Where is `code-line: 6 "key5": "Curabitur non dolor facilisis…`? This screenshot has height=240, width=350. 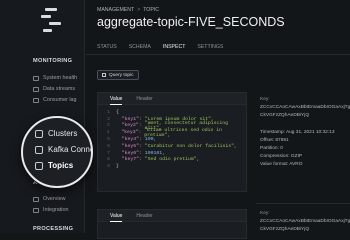 code-line: 6 "key5": "Curabitur non dolor facilisis… is located at coordinates (172, 146).